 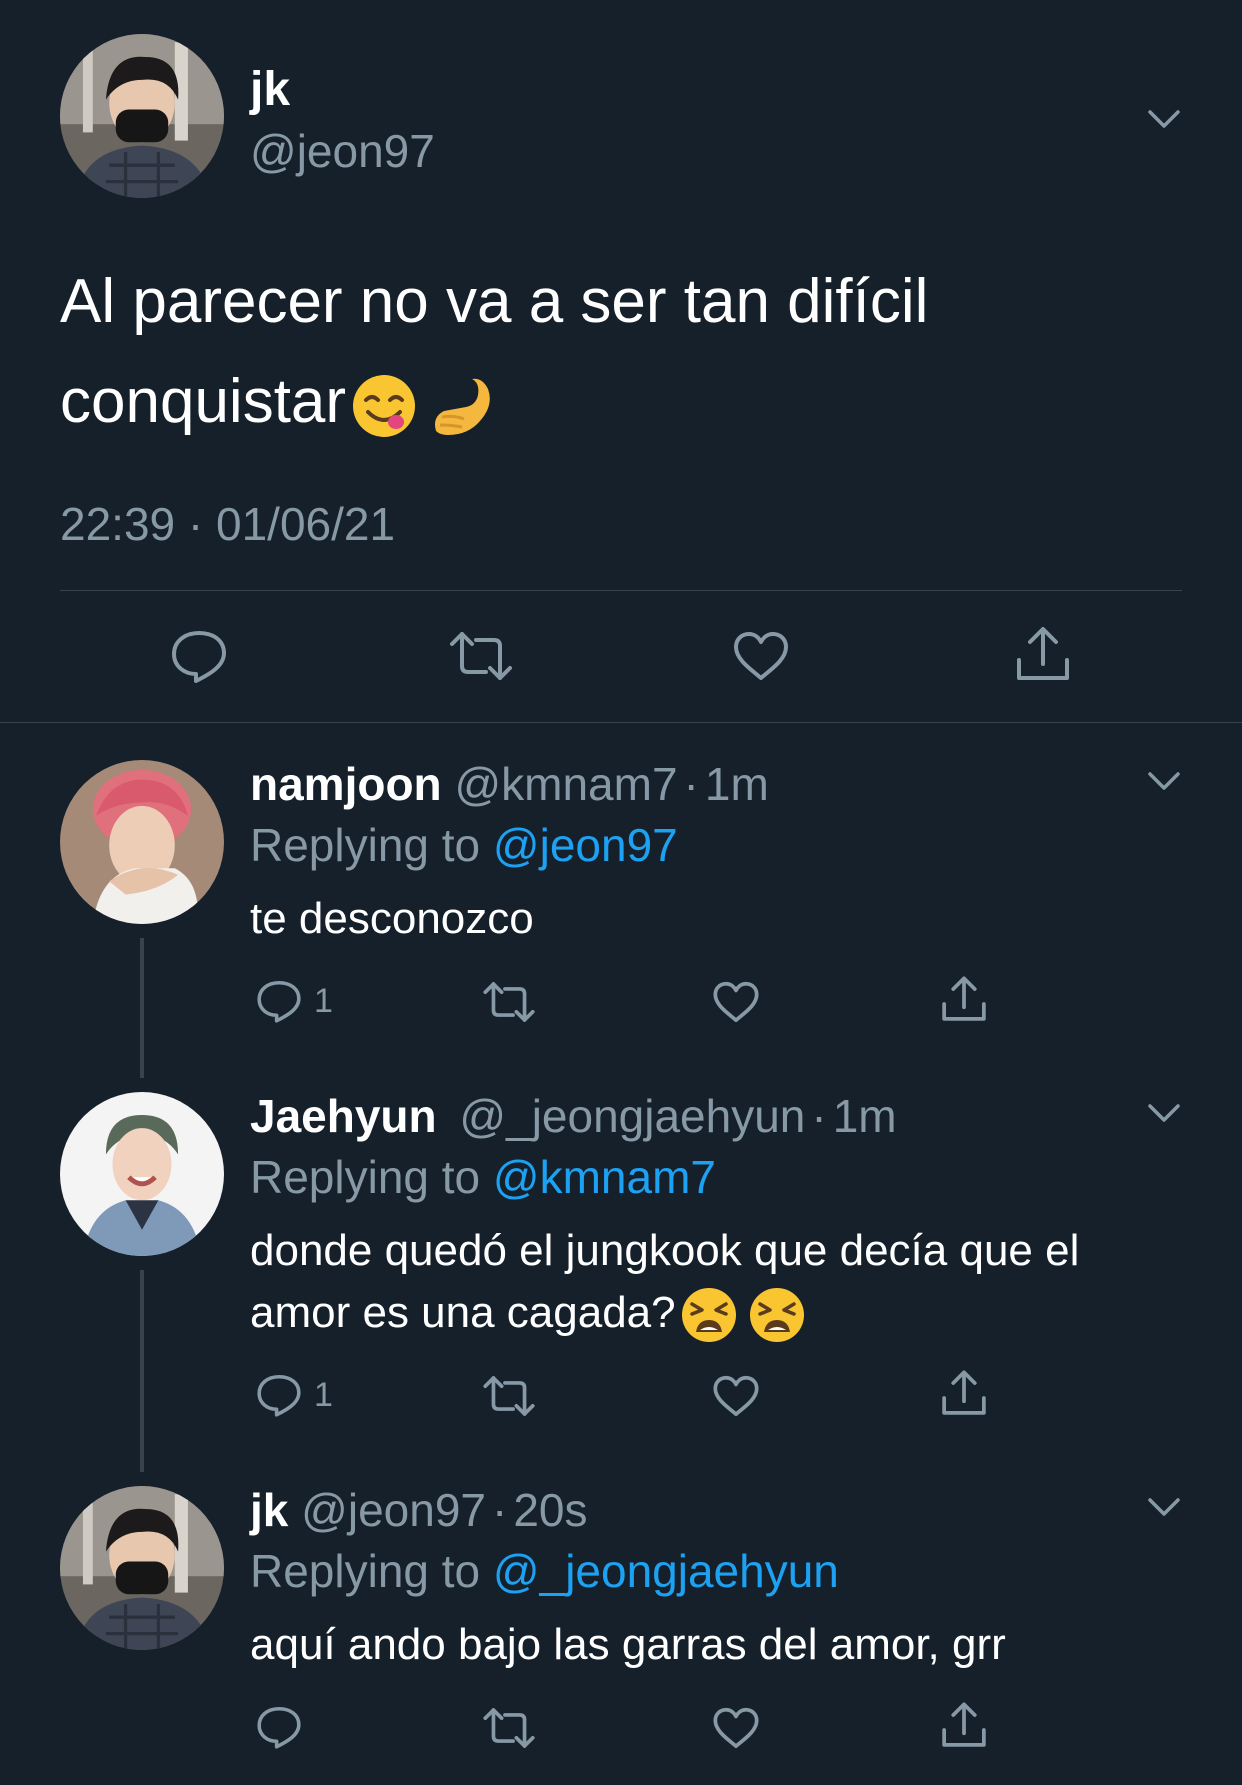 What do you see at coordinates (463, 1312) in the screenshot?
I see `reply-text-line-2: amor es una cagada?` at bounding box center [463, 1312].